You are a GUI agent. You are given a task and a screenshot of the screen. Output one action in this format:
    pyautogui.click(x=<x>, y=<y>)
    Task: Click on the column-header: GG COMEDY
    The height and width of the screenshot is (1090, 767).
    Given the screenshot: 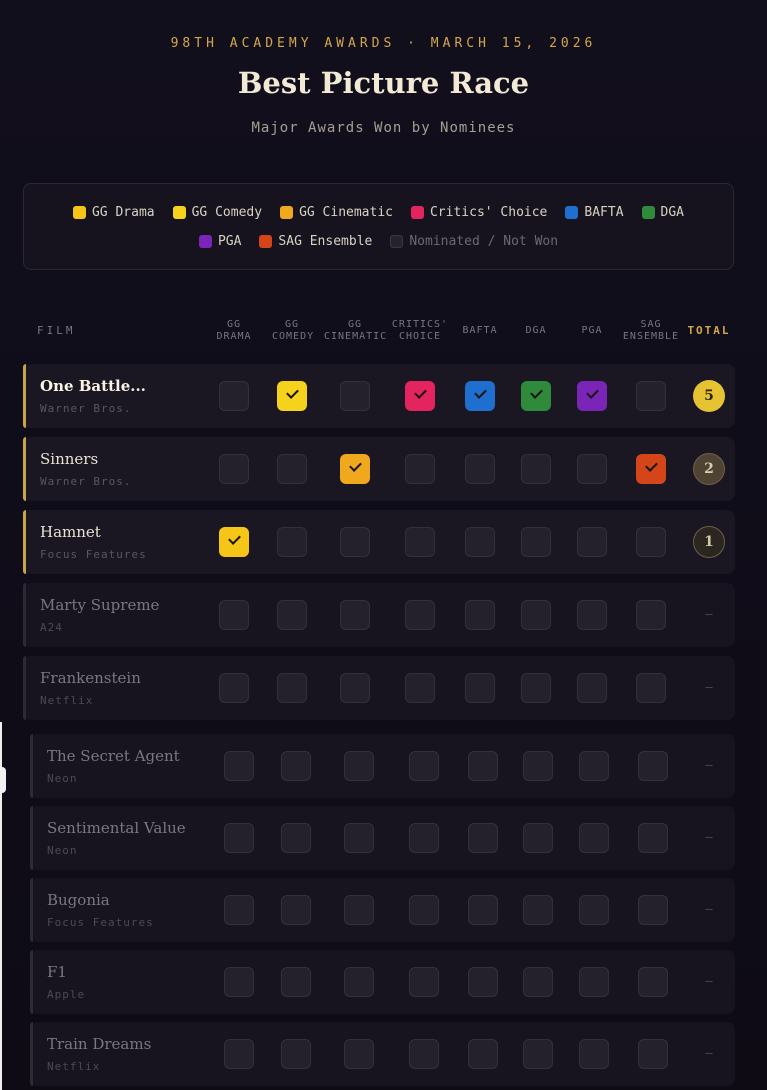 What is the action you would take?
    pyautogui.click(x=293, y=330)
    